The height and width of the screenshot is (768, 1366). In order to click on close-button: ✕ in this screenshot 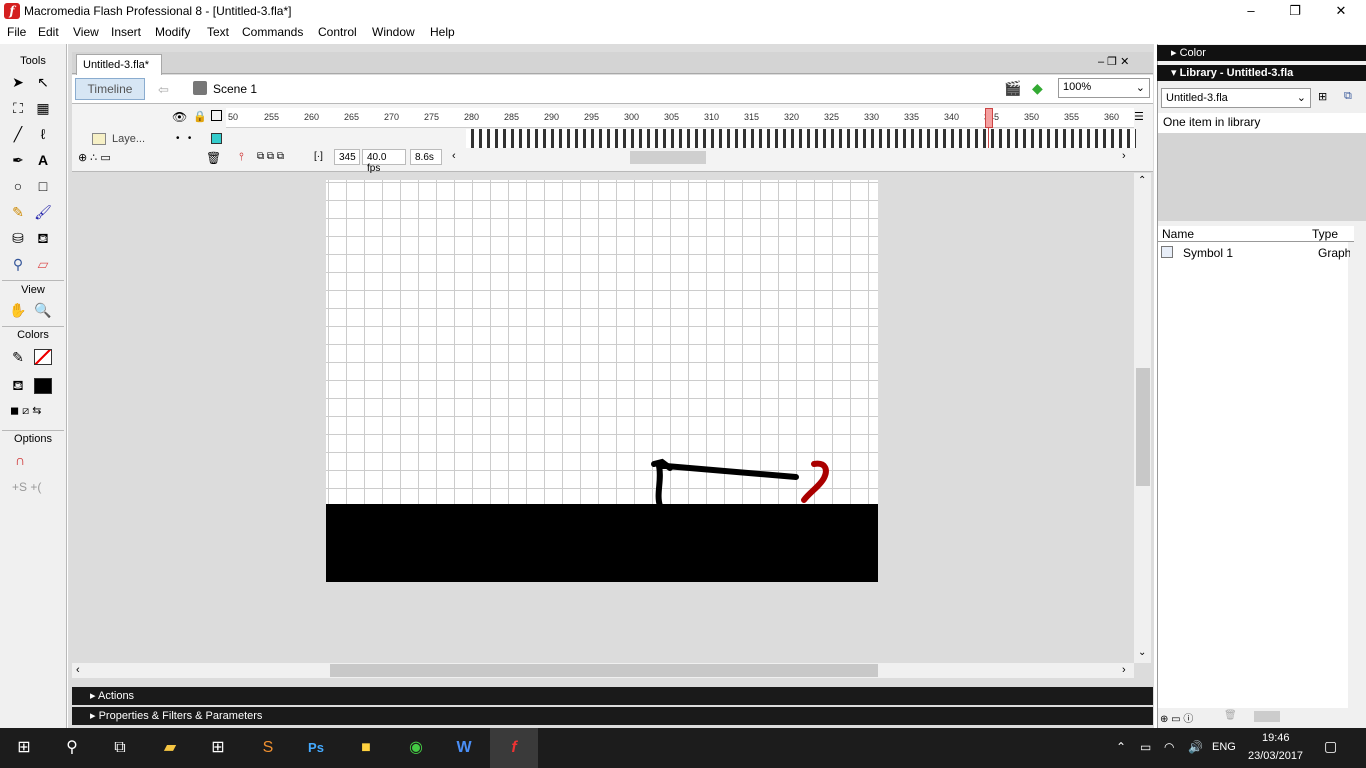, I will do `click(1341, 11)`.